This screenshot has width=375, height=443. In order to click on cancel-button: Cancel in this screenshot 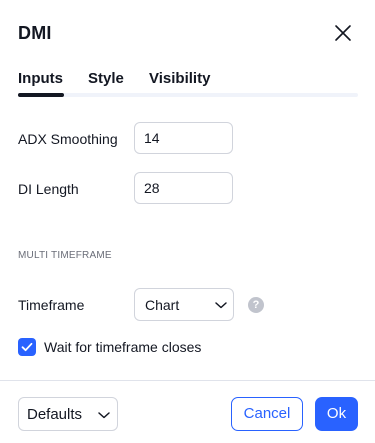, I will do `click(267, 414)`.